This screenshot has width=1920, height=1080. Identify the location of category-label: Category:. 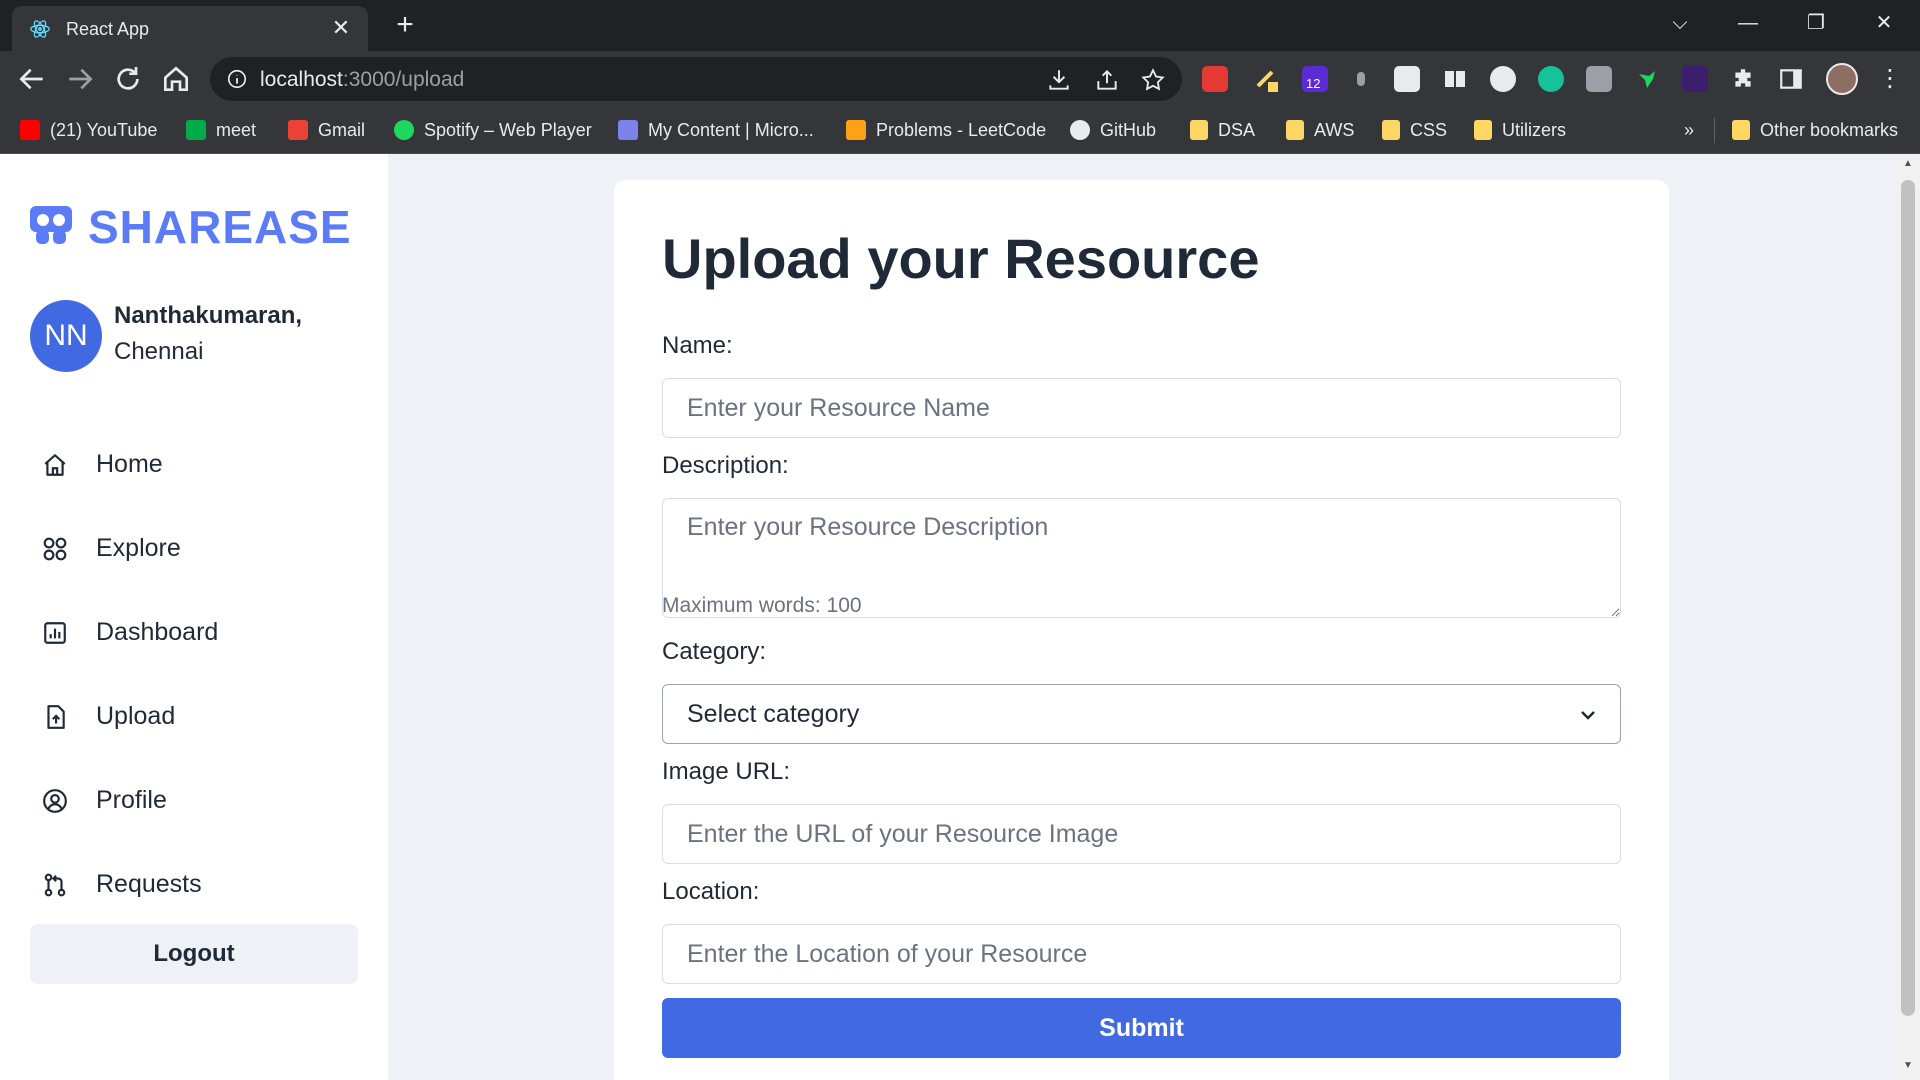
(714, 651).